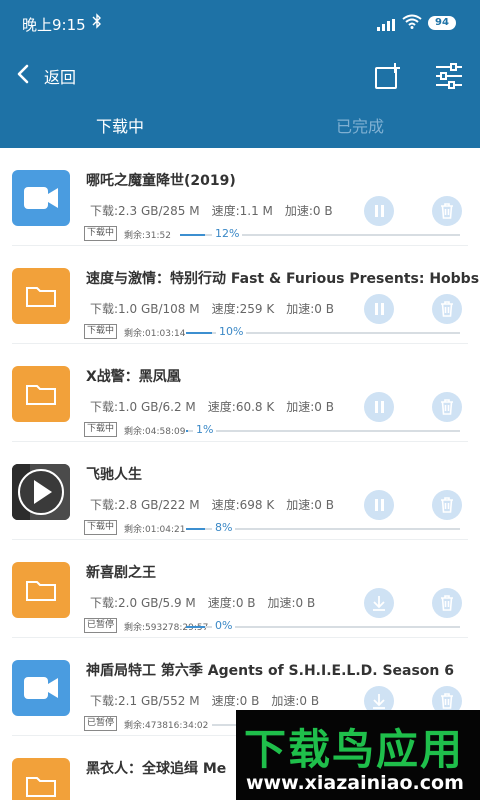 The image size is (480, 800). I want to click on bluetooth-icon, so click(97, 23).